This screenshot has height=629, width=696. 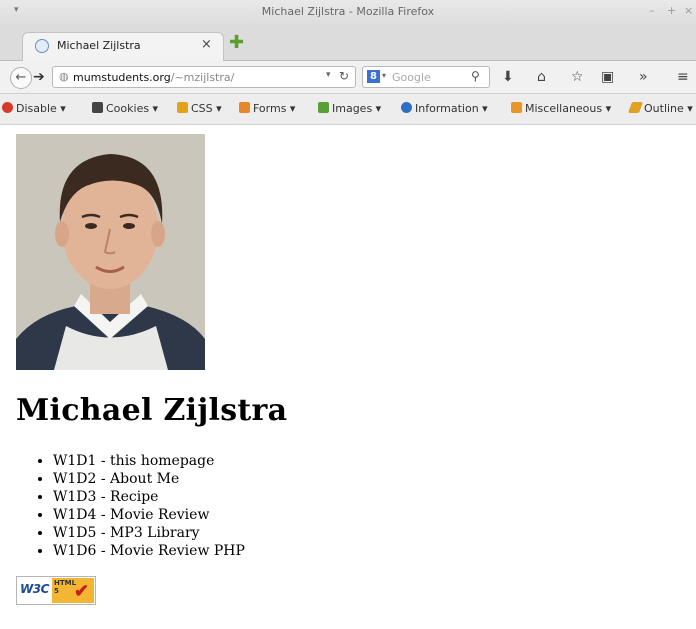 What do you see at coordinates (516, 107) in the screenshot?
I see `miscellaneous-icon` at bounding box center [516, 107].